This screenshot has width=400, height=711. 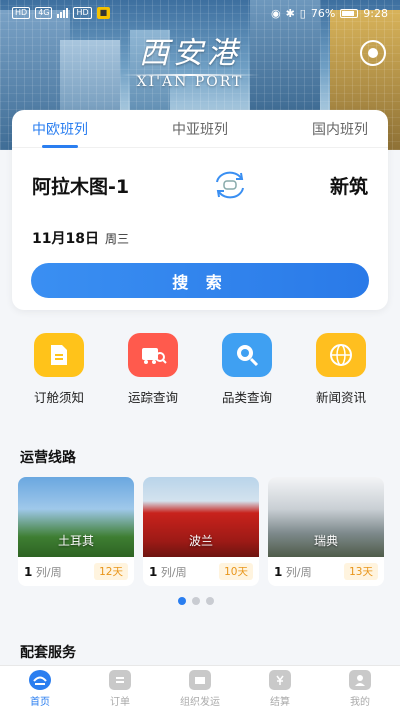 I want to click on profile-icon, so click(x=360, y=679).